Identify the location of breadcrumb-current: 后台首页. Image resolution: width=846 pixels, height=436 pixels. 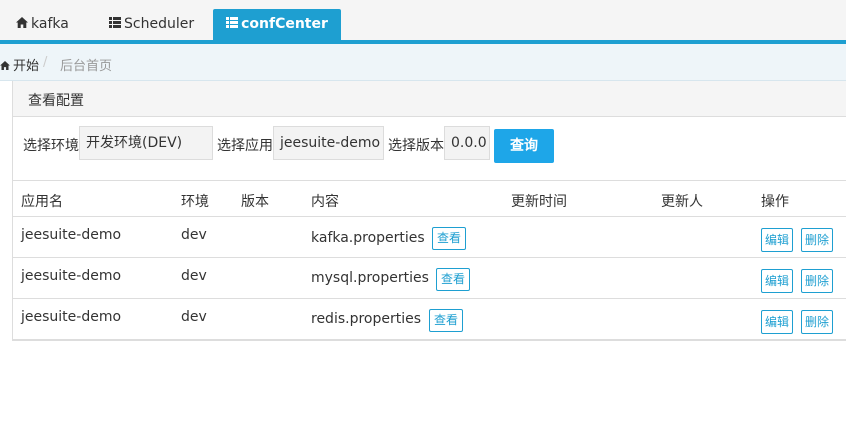
(86, 66).